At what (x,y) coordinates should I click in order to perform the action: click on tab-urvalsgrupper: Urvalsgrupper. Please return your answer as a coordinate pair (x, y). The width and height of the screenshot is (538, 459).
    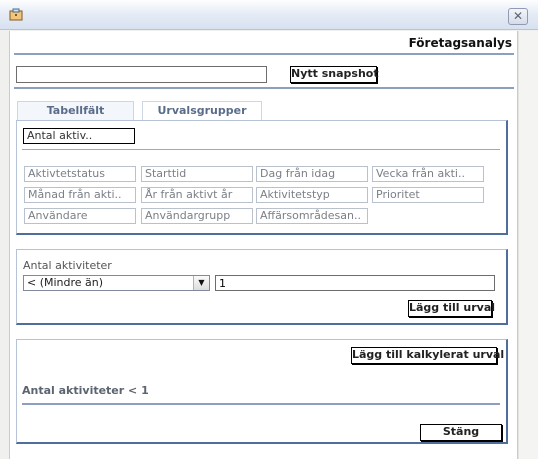
    Looking at the image, I should click on (202, 110).